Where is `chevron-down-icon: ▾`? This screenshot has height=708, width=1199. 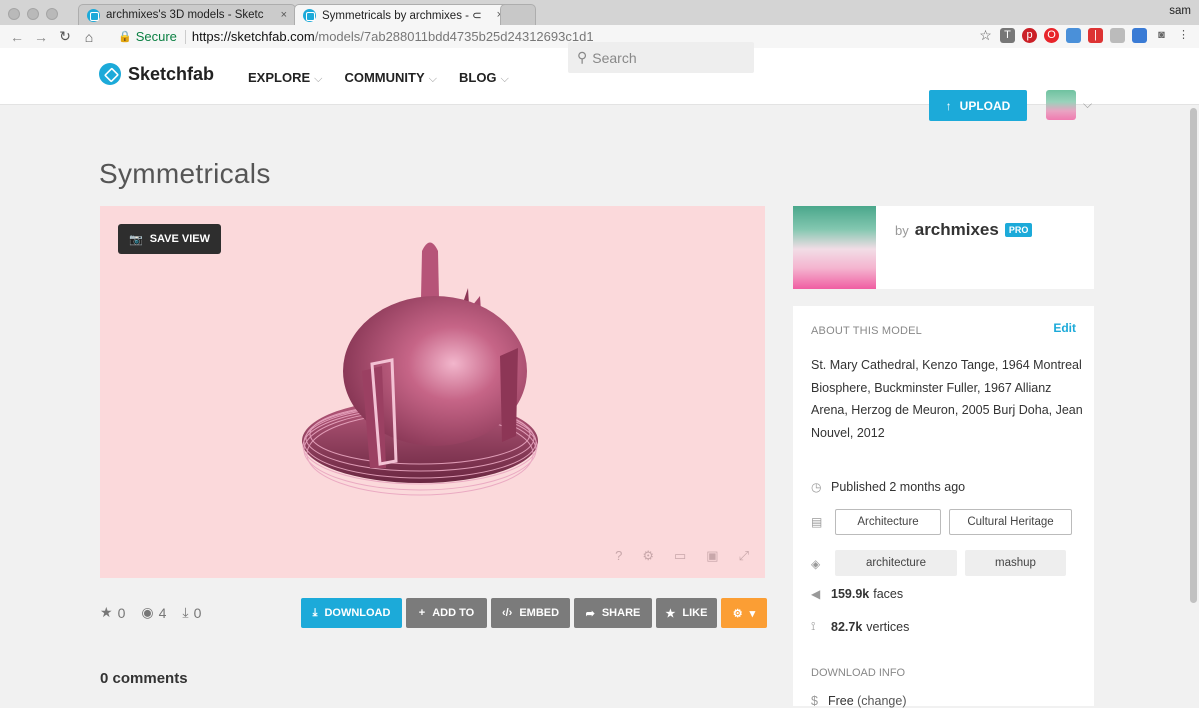
chevron-down-icon: ▾ is located at coordinates (752, 613).